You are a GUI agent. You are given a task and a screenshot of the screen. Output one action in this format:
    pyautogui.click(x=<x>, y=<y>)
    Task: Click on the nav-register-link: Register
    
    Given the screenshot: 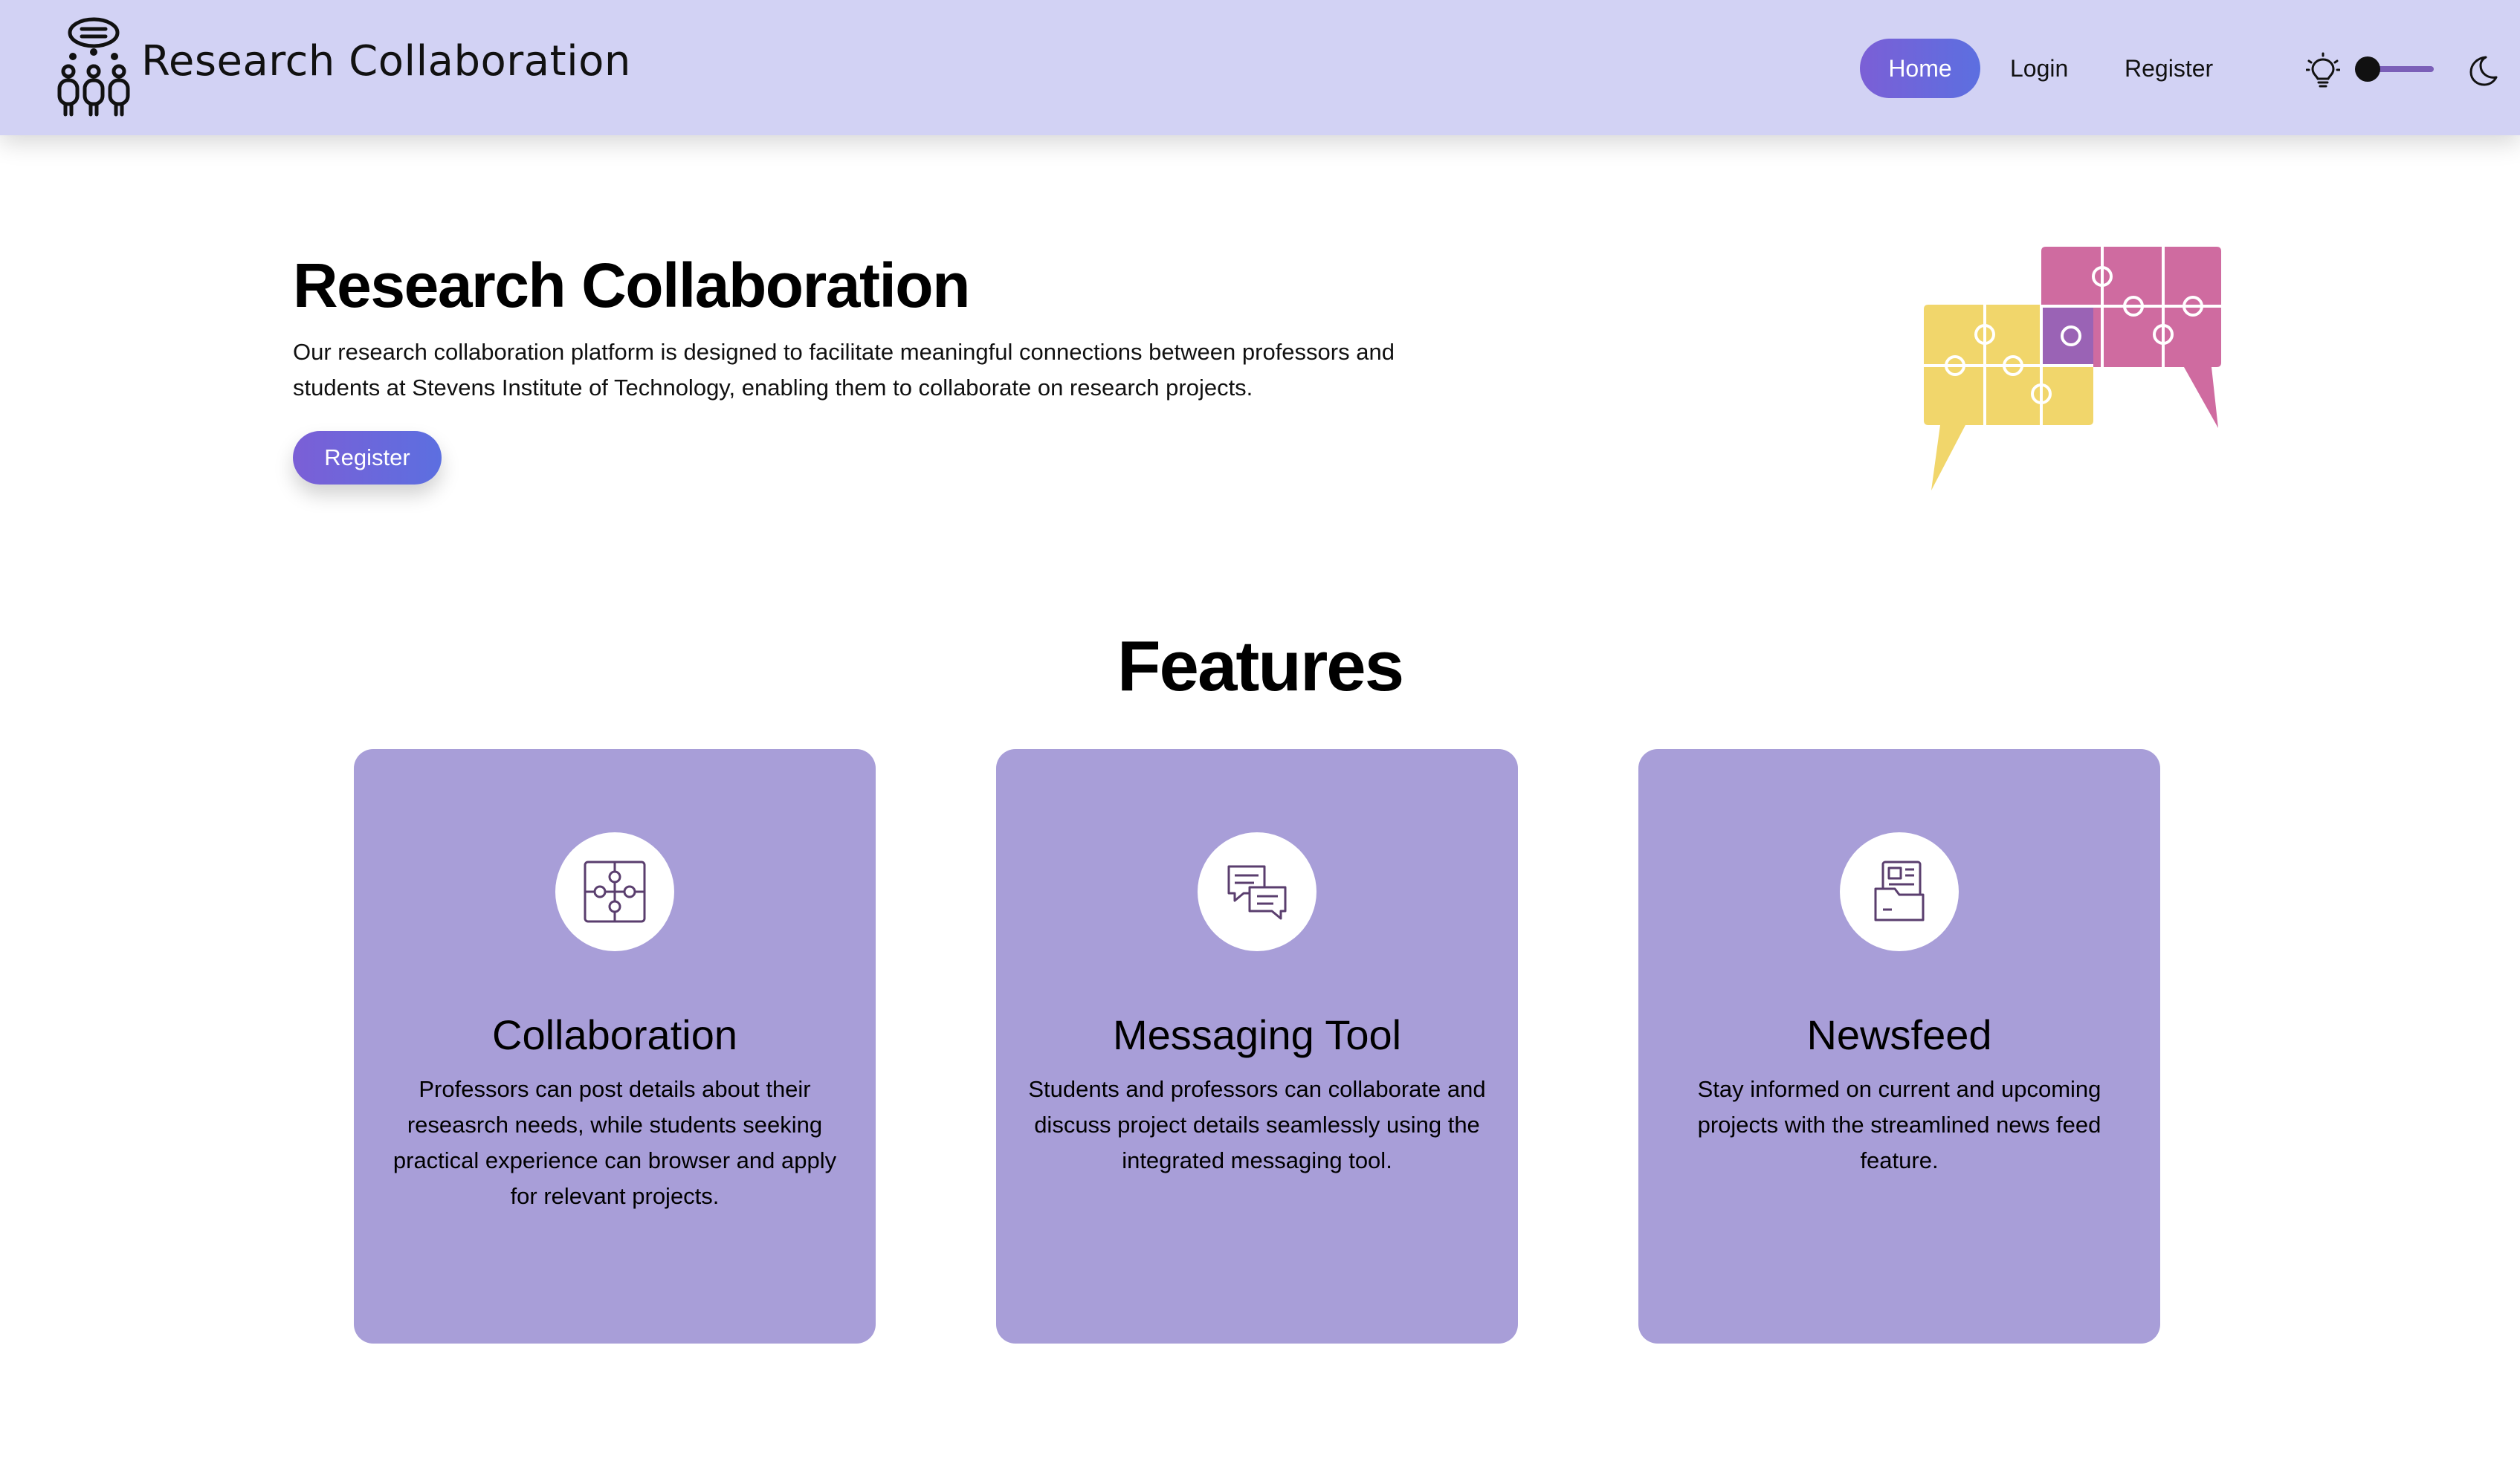 What is the action you would take?
    pyautogui.click(x=2169, y=68)
    